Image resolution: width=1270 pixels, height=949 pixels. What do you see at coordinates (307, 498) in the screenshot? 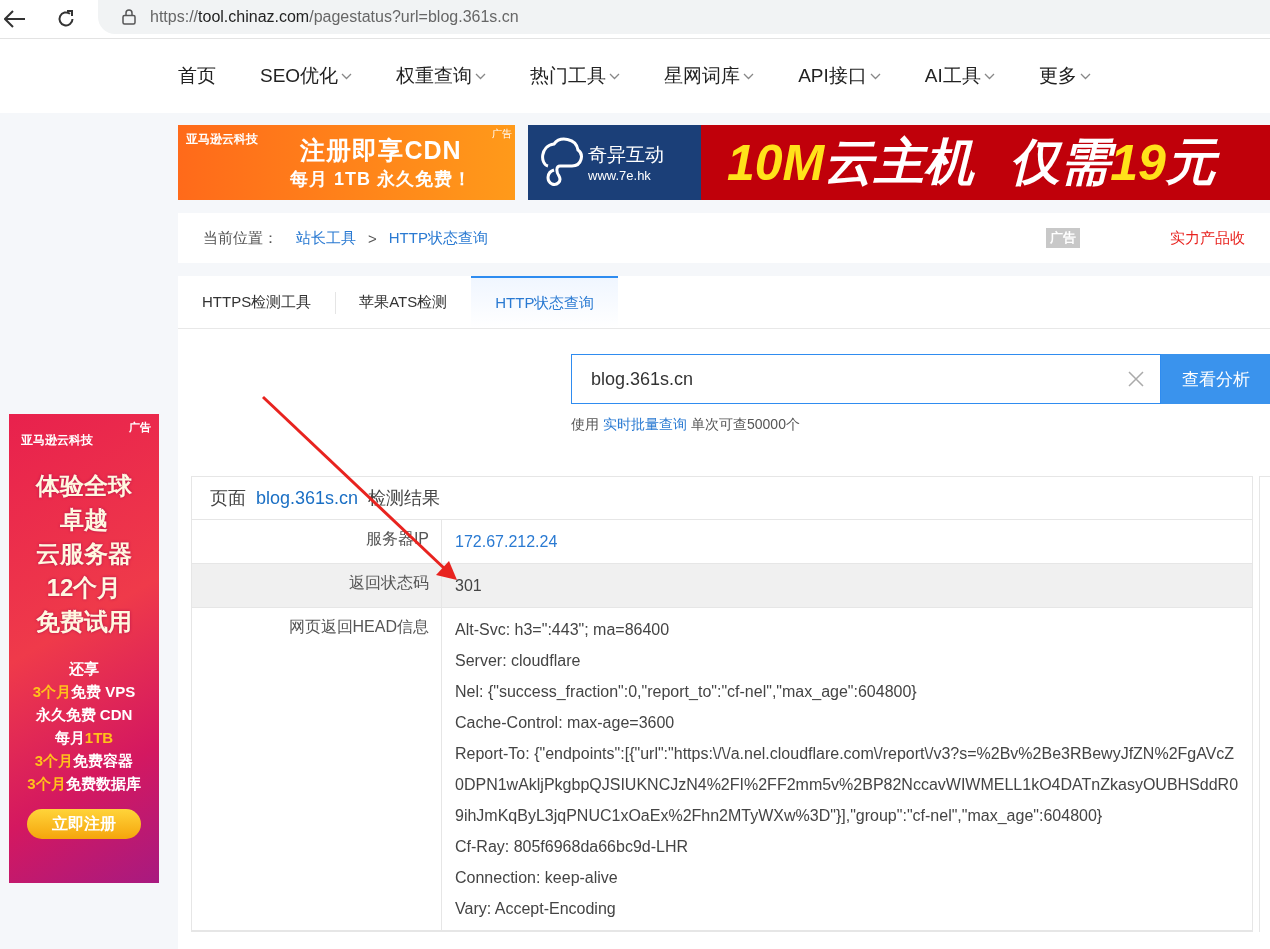
I see `domain-link: blog.361s.cn` at bounding box center [307, 498].